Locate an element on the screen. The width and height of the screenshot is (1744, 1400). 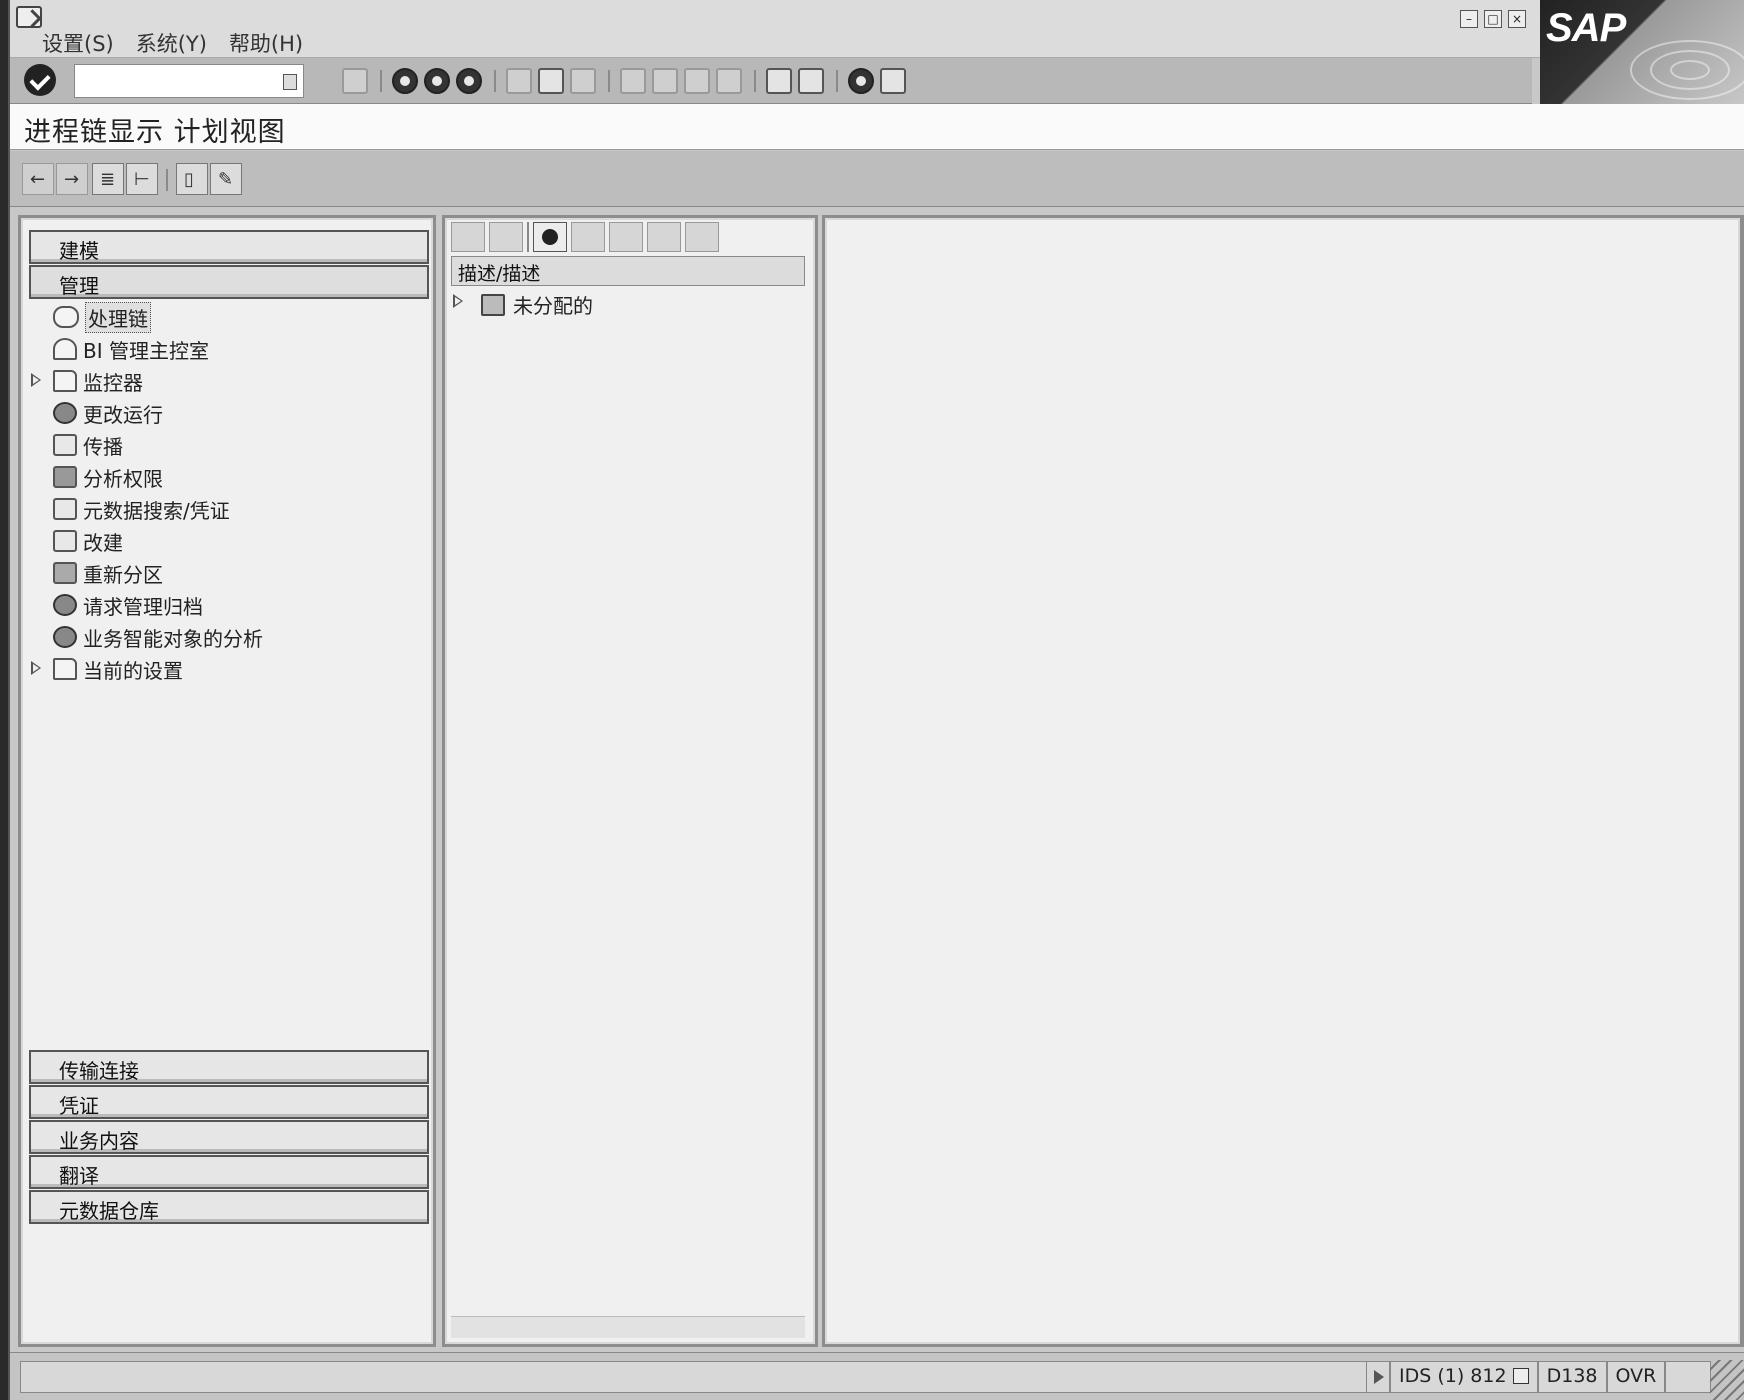
back-arrow-icon: ← is located at coordinates (38, 179).